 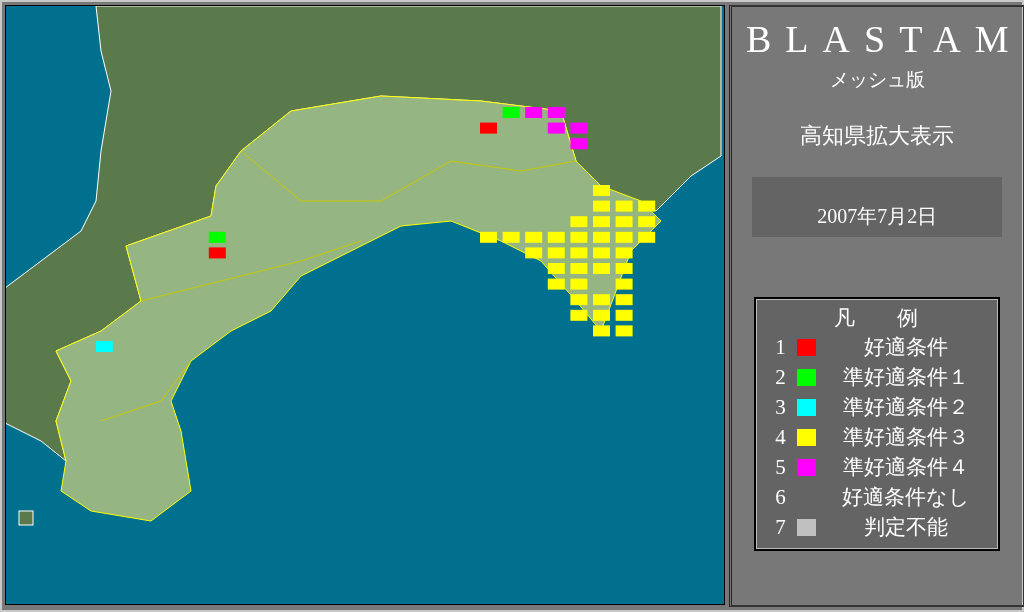 What do you see at coordinates (906, 467) in the screenshot?
I see `legend-label: 準好適条件４` at bounding box center [906, 467].